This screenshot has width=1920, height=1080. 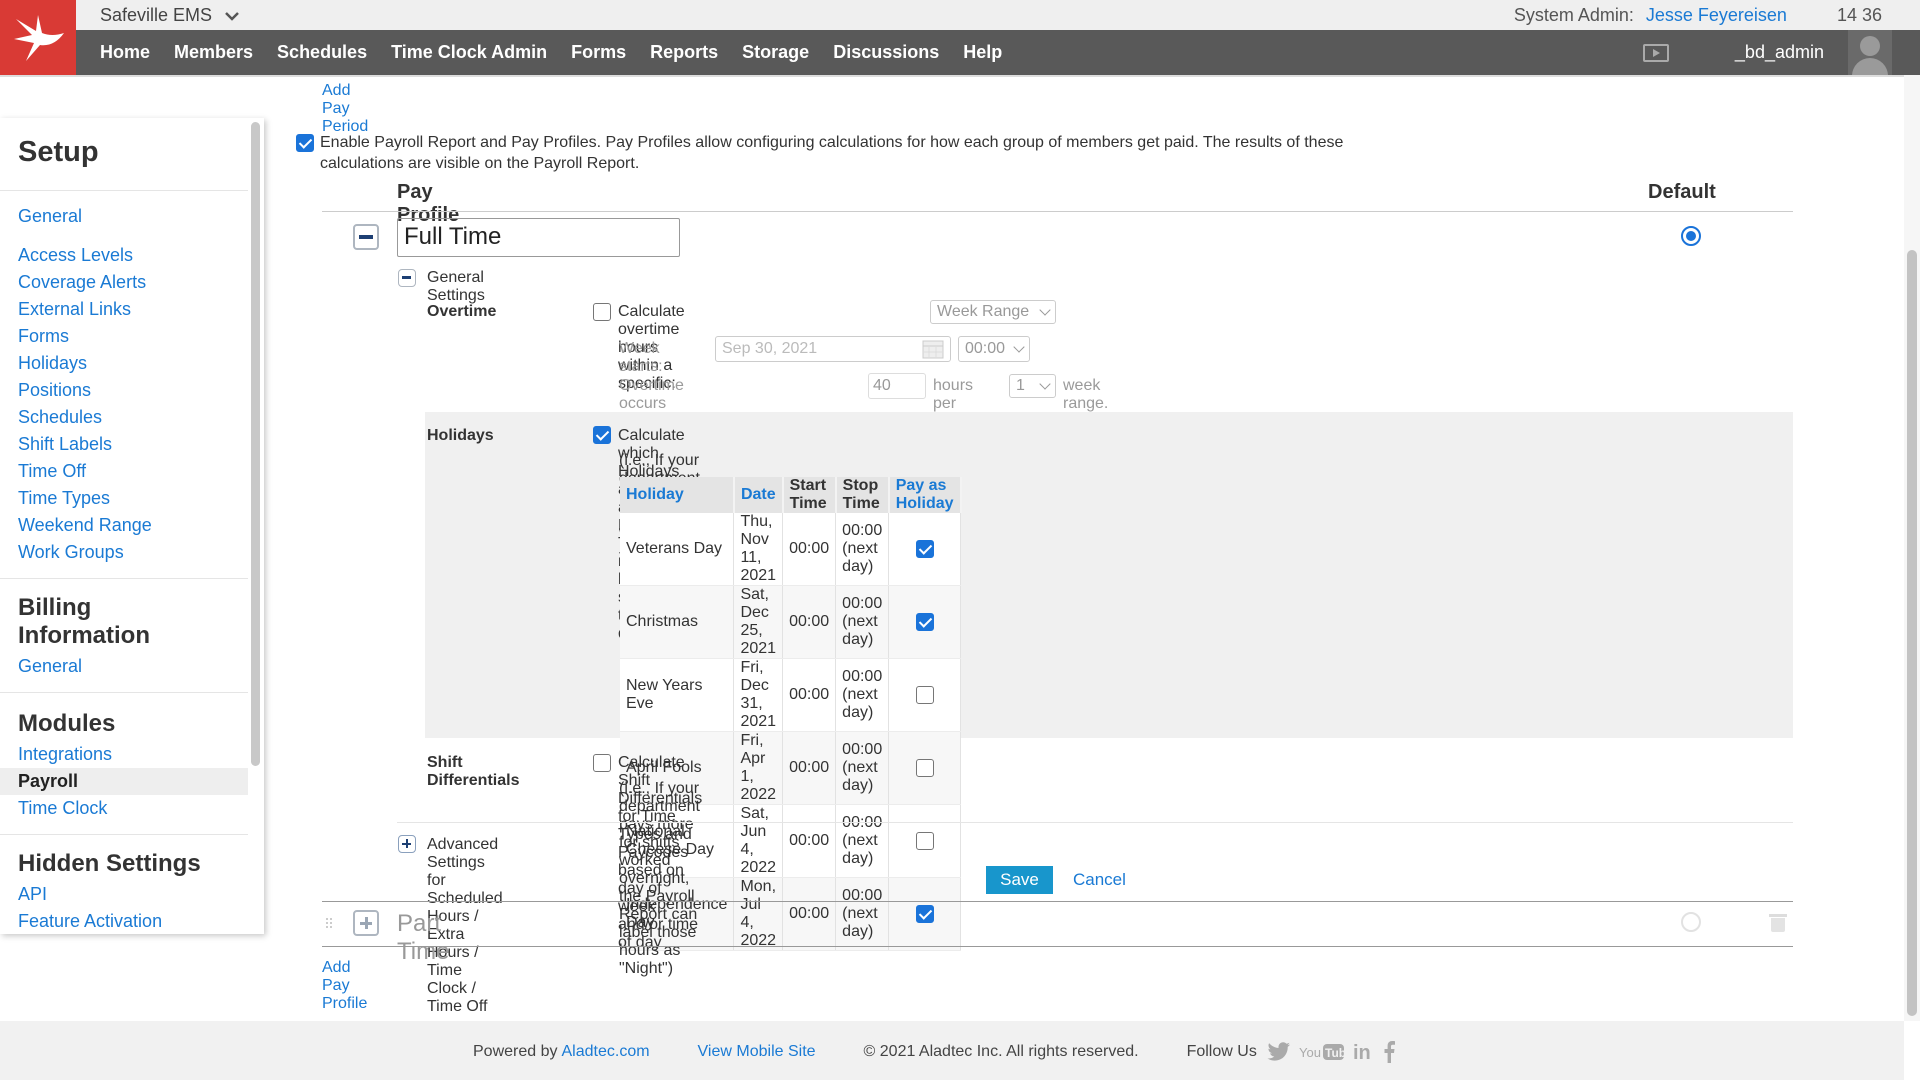 I want to click on part-time-profile-name: Part Time, so click(x=423, y=938).